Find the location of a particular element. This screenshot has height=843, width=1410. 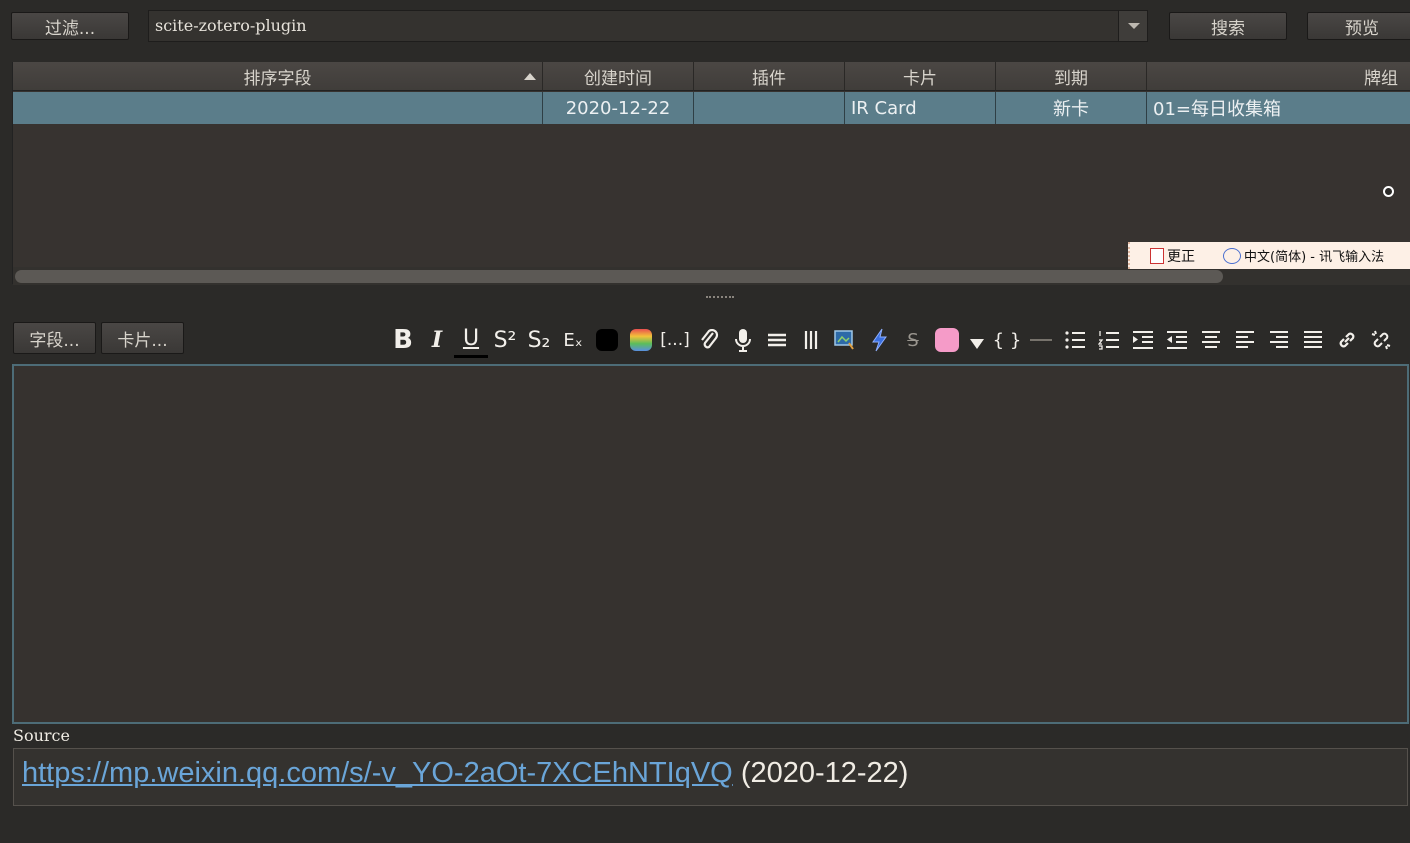

column-header-label: 创建时间 is located at coordinates (618, 78).